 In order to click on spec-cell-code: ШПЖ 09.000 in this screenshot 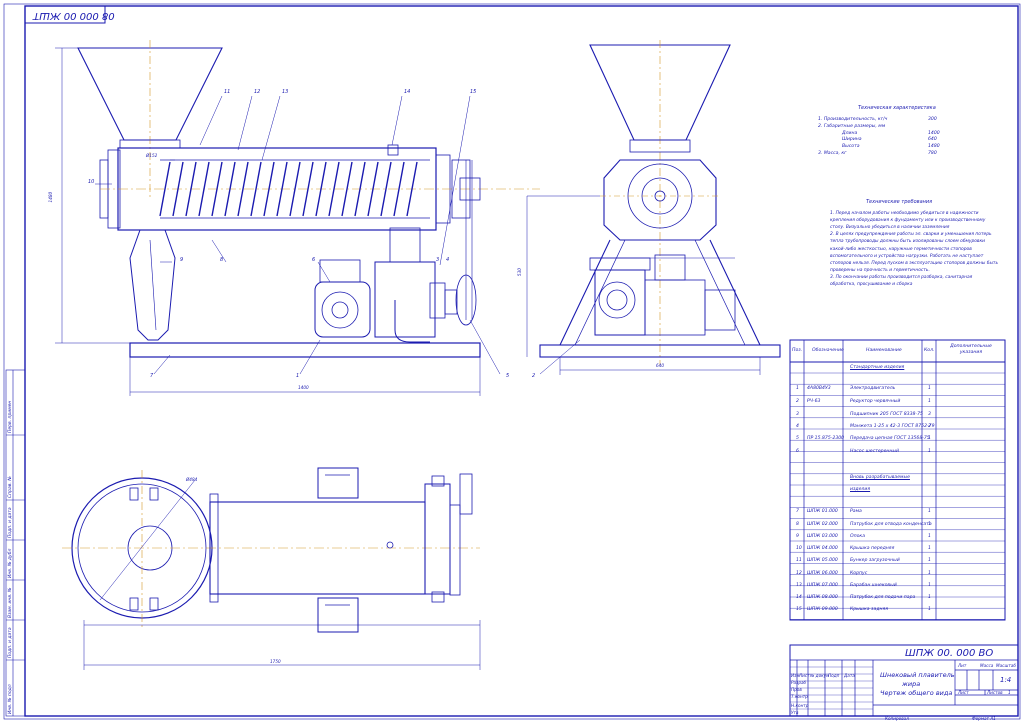, I will do `click(822, 609)`.